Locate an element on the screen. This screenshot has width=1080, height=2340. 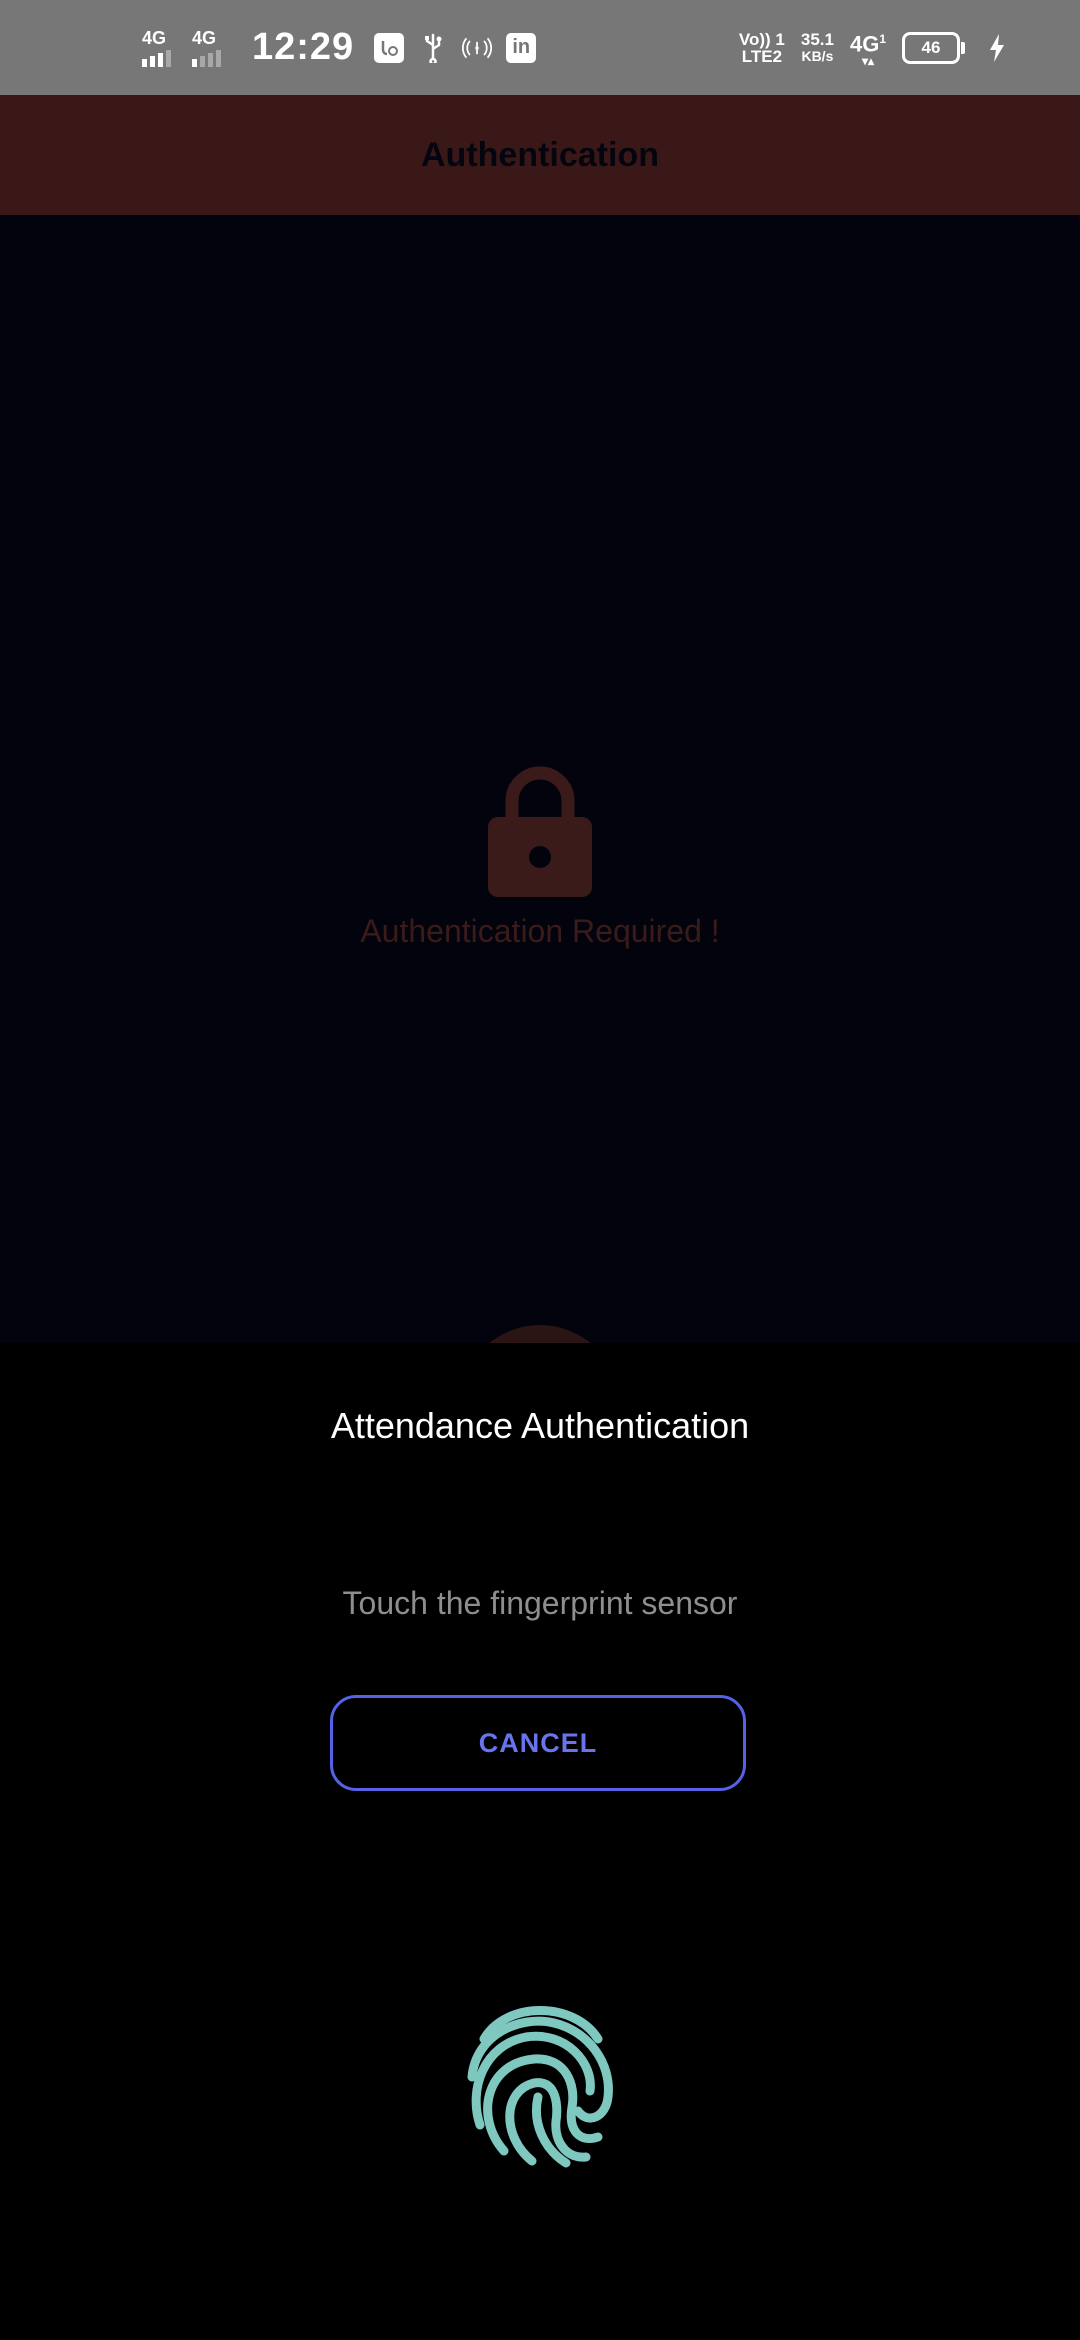
hotspot-icon is located at coordinates (477, 48).